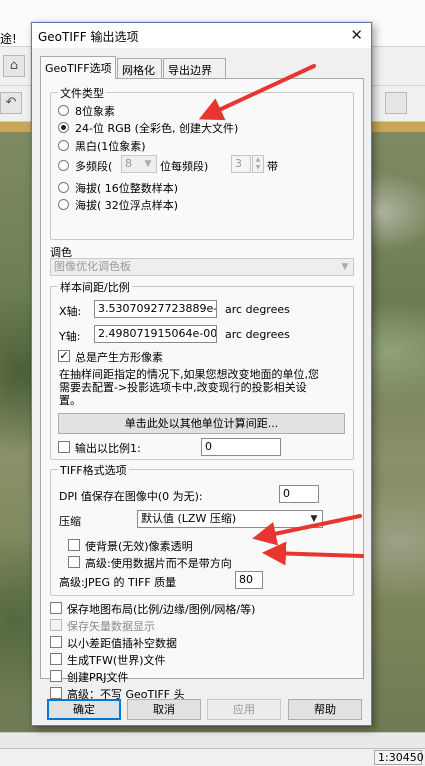  What do you see at coordinates (356, 35) in the screenshot?
I see `close-icon: ✕` at bounding box center [356, 35].